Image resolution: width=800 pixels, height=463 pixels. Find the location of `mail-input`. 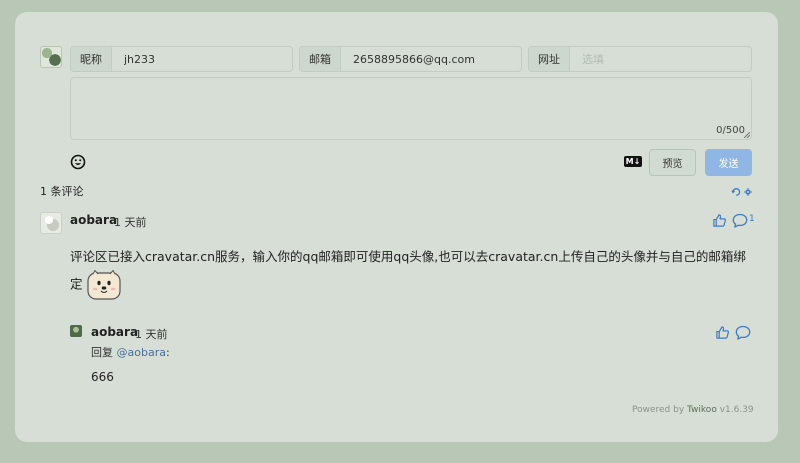

mail-input is located at coordinates (431, 59).